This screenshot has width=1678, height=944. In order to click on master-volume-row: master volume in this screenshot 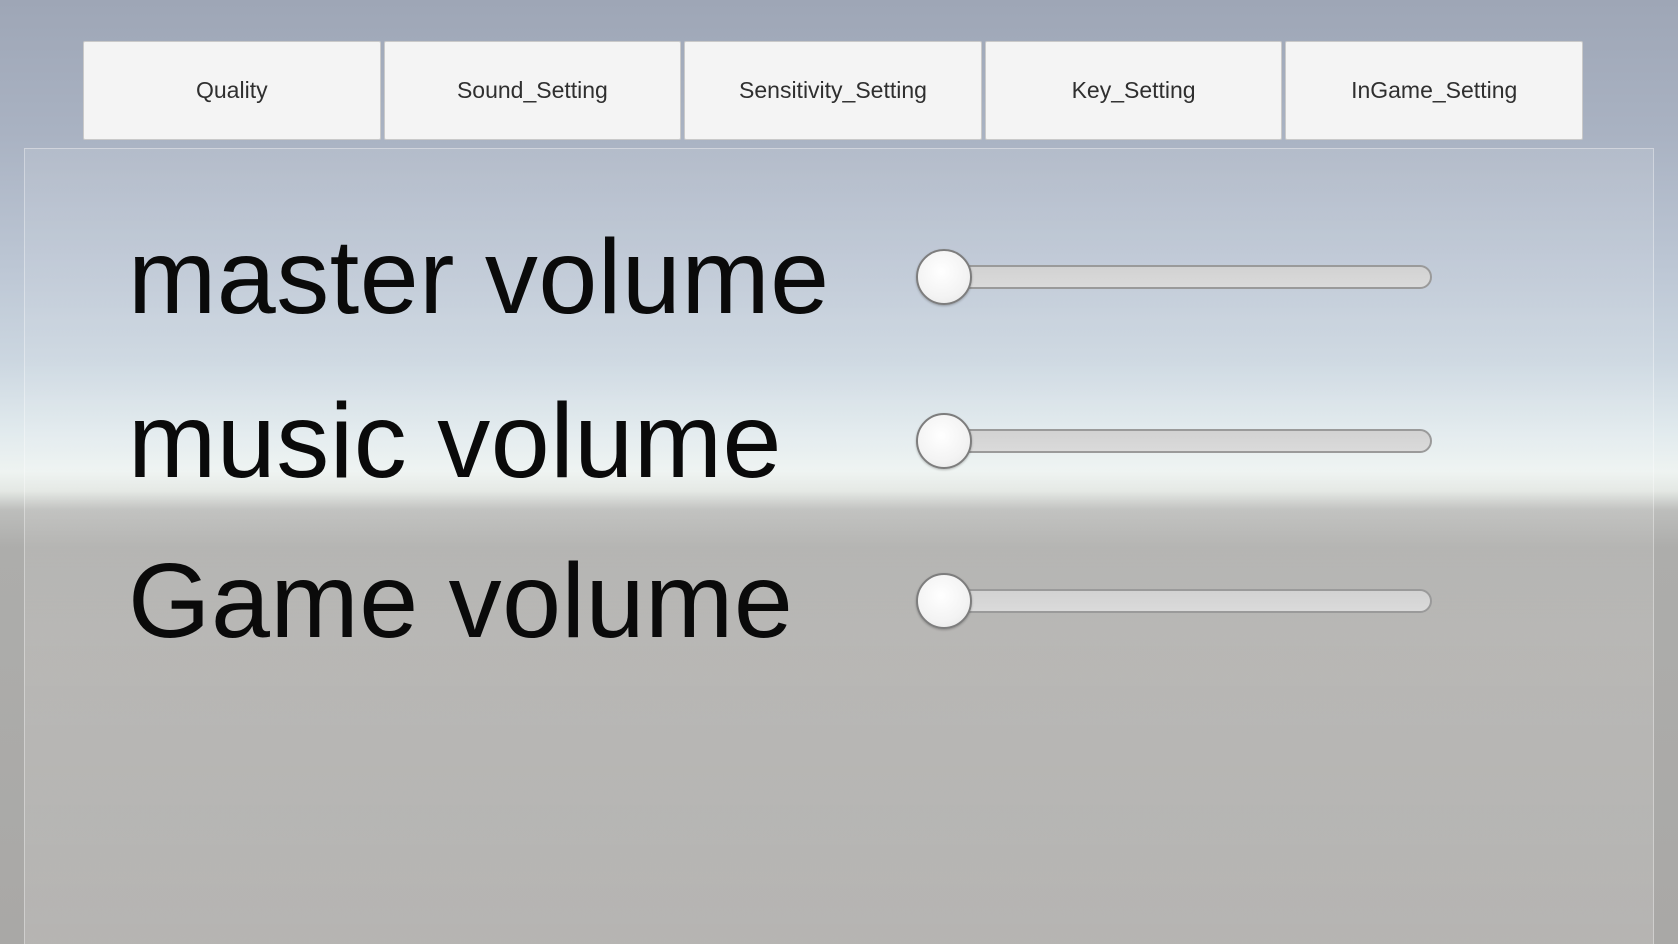, I will do `click(839, 277)`.